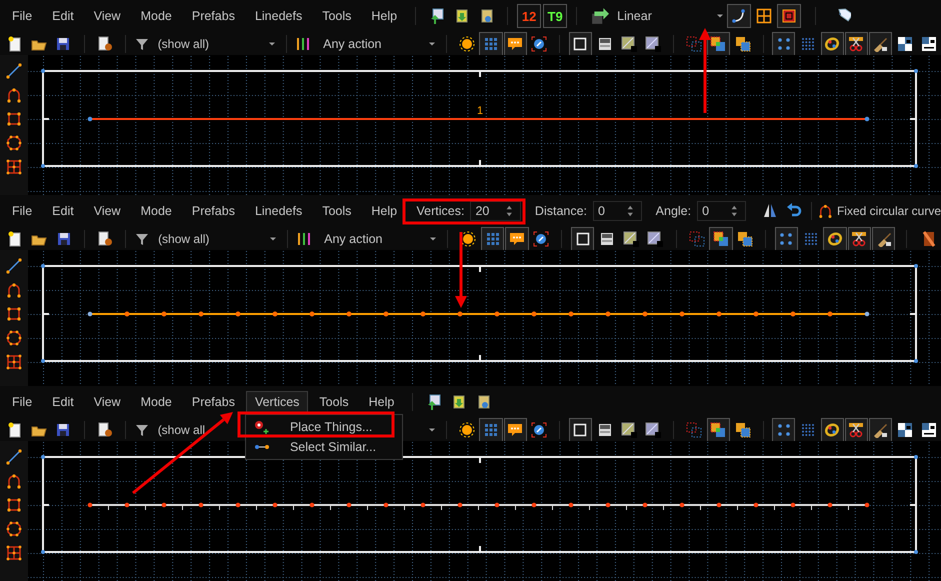  Describe the element at coordinates (440, 211) in the screenshot. I see `field-label: Vertices:` at that location.